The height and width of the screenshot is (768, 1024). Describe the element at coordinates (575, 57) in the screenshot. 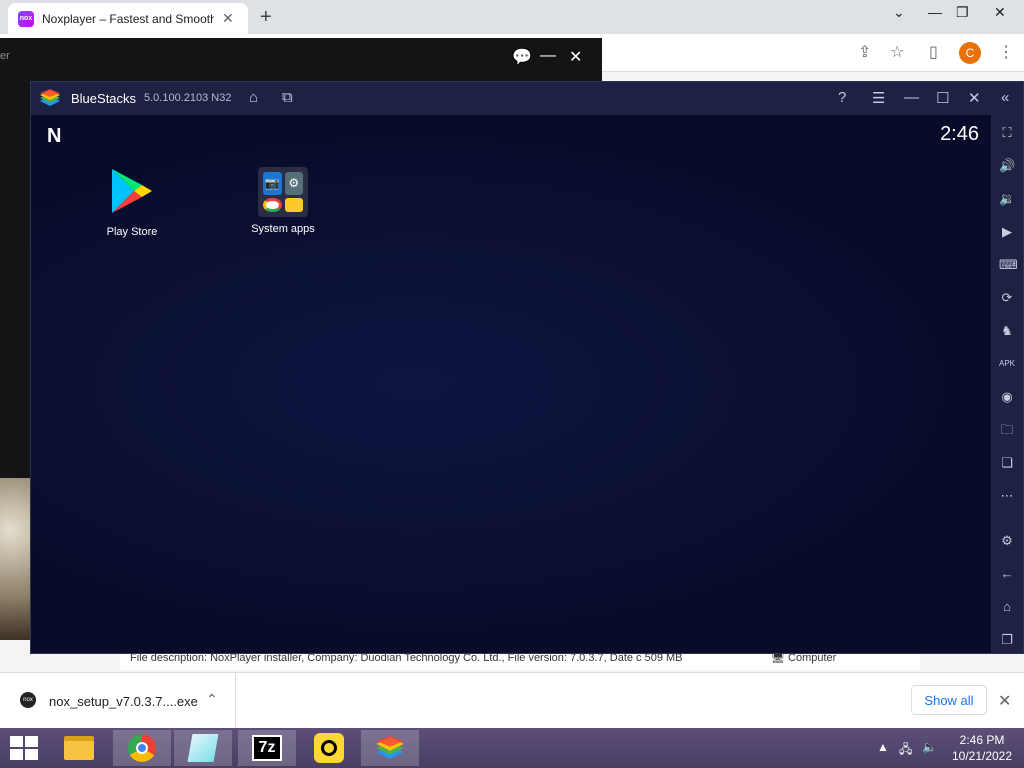

I see `nox-close-icon: ✕` at that location.